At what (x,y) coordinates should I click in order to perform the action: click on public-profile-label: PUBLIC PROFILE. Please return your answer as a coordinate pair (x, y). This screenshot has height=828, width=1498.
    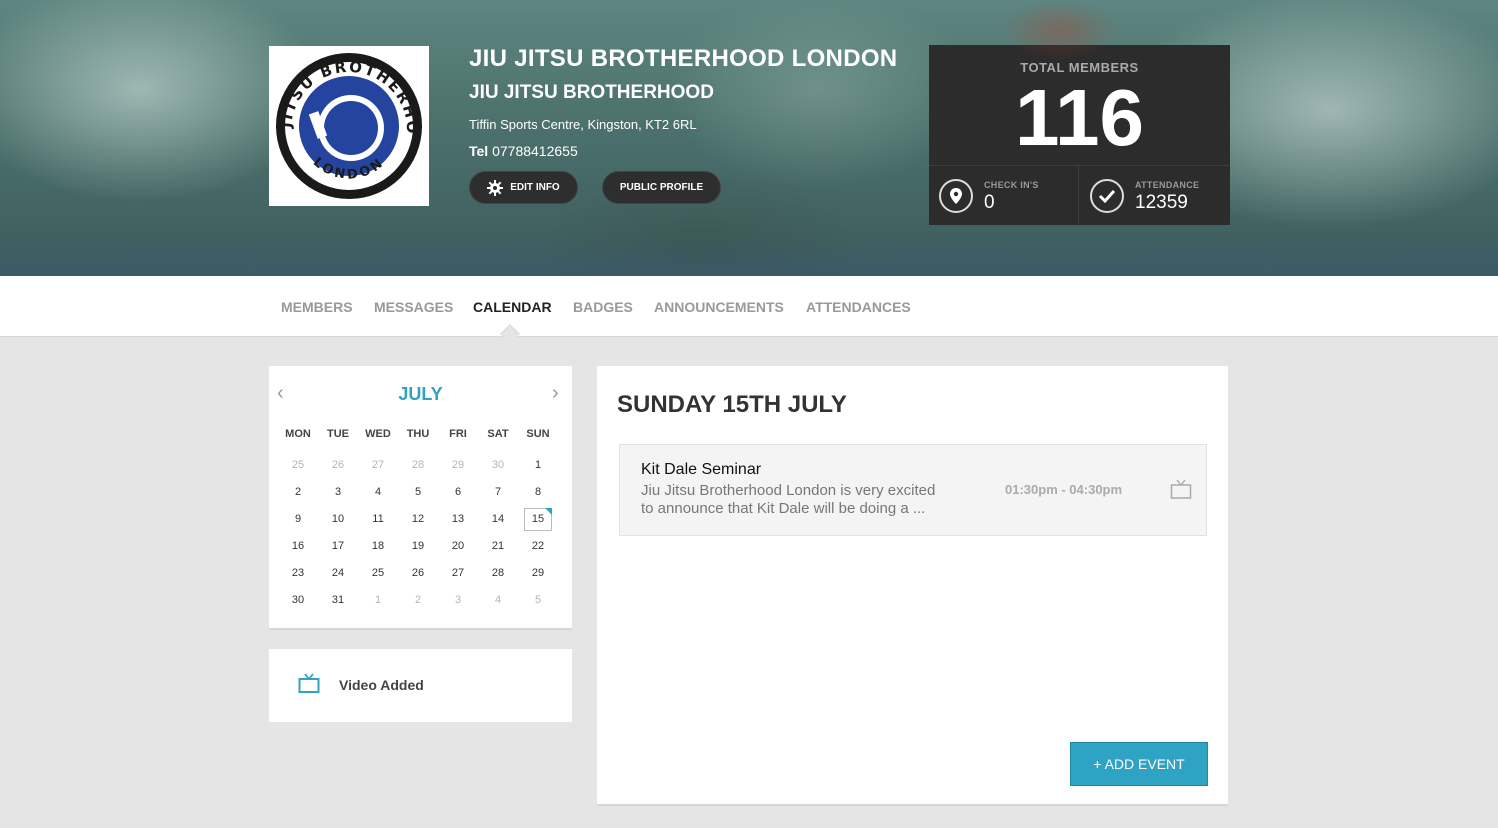
    Looking at the image, I should click on (661, 187).